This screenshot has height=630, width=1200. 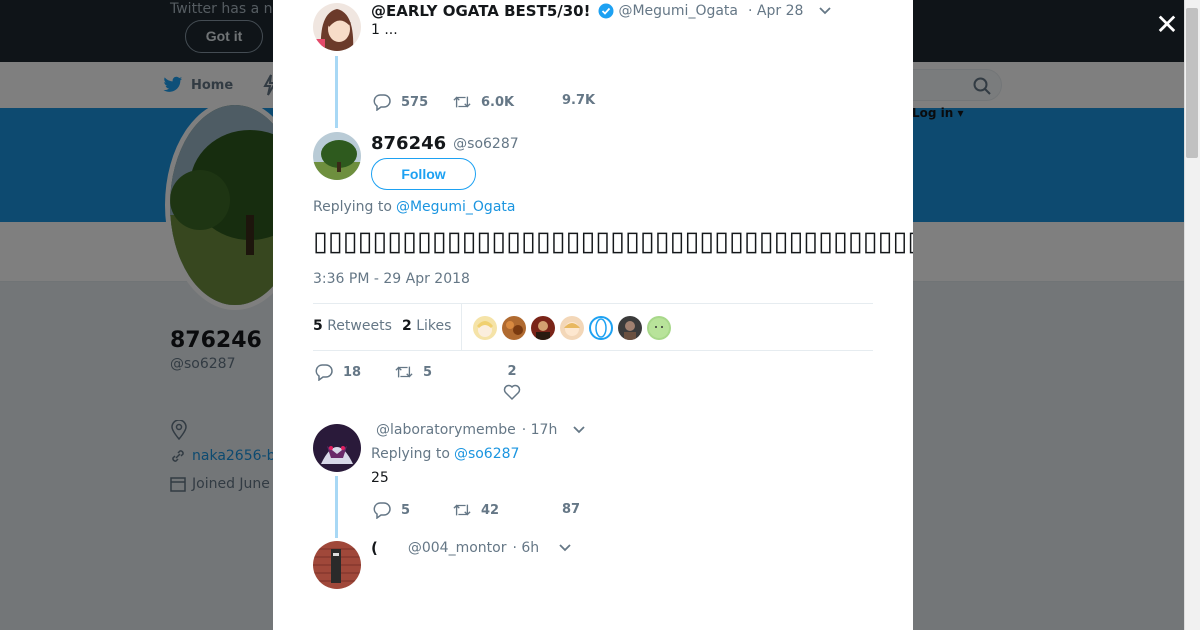 What do you see at coordinates (318, 326) in the screenshot?
I see `retweets-stat-count: 5` at bounding box center [318, 326].